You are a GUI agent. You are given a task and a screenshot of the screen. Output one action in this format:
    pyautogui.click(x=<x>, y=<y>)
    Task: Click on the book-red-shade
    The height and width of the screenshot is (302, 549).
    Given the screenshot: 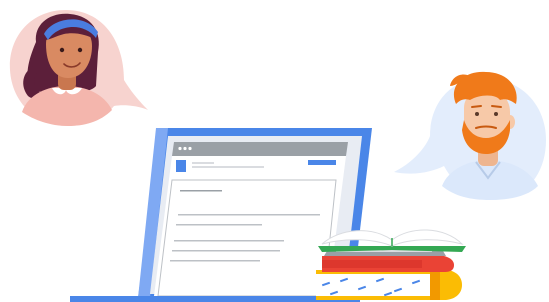 What is the action you would take?
    pyautogui.click(x=372, y=264)
    